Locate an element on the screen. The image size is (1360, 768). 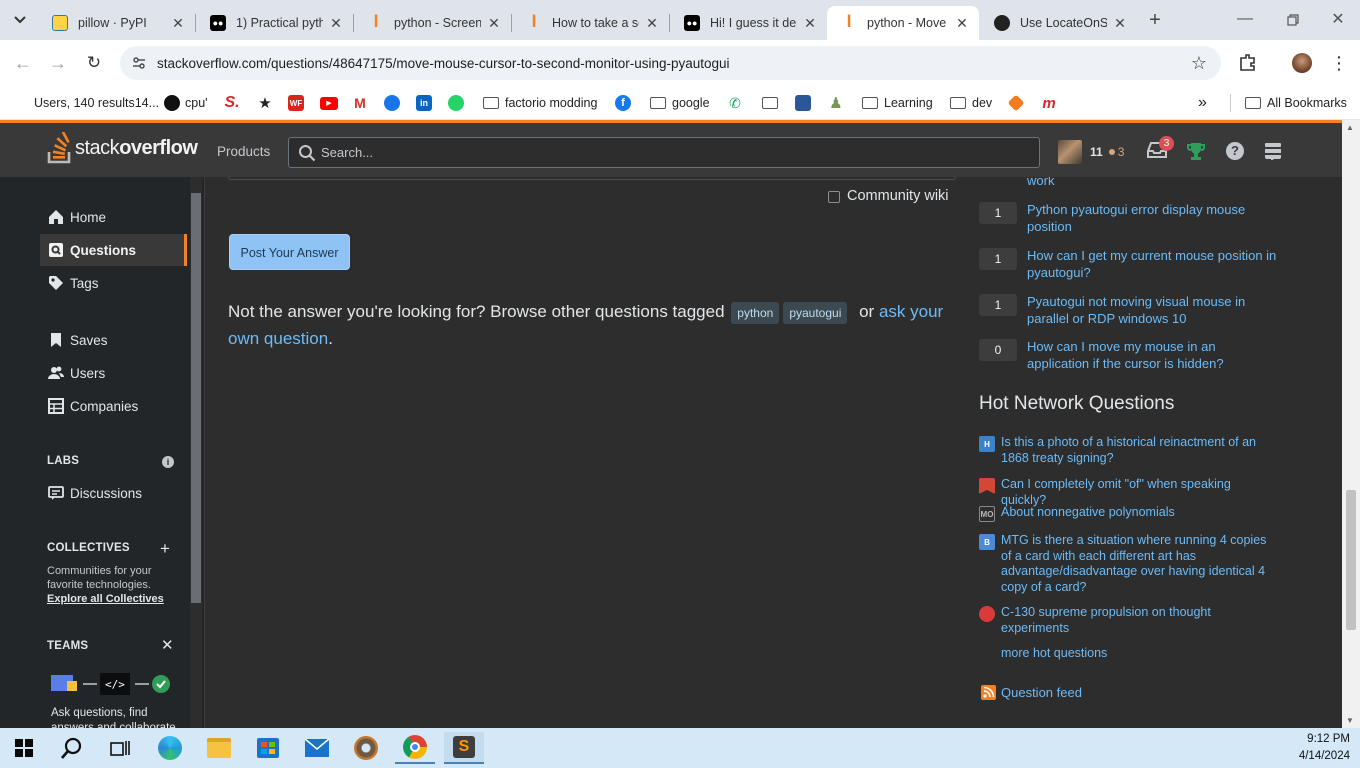
browser-tab: Use LocateOnSc ✕ is located at coordinates (1058, 23).